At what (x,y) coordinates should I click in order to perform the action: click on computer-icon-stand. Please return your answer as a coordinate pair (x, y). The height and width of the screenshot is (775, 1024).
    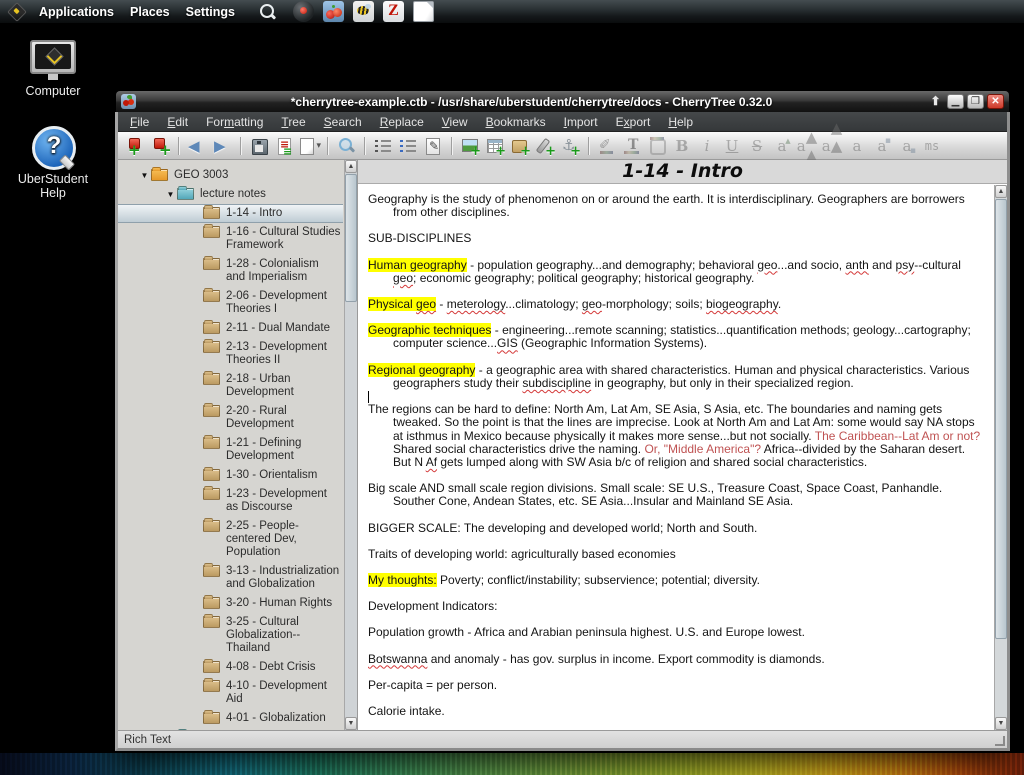
    Looking at the image, I should click on (53, 77).